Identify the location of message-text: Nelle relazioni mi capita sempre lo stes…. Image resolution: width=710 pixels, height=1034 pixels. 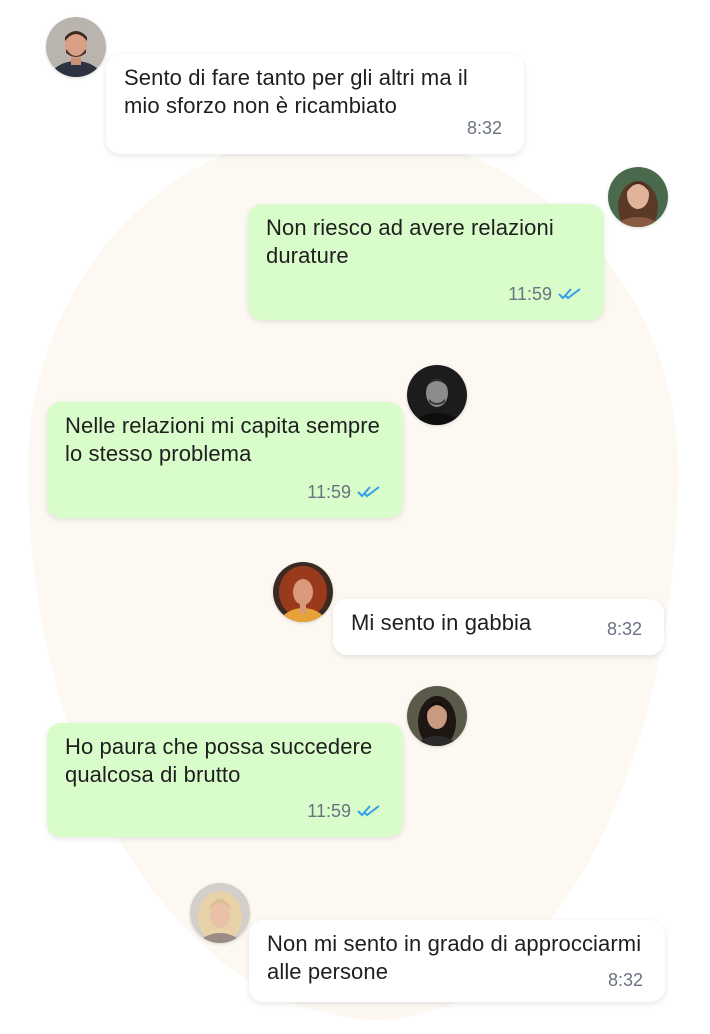
(222, 439).